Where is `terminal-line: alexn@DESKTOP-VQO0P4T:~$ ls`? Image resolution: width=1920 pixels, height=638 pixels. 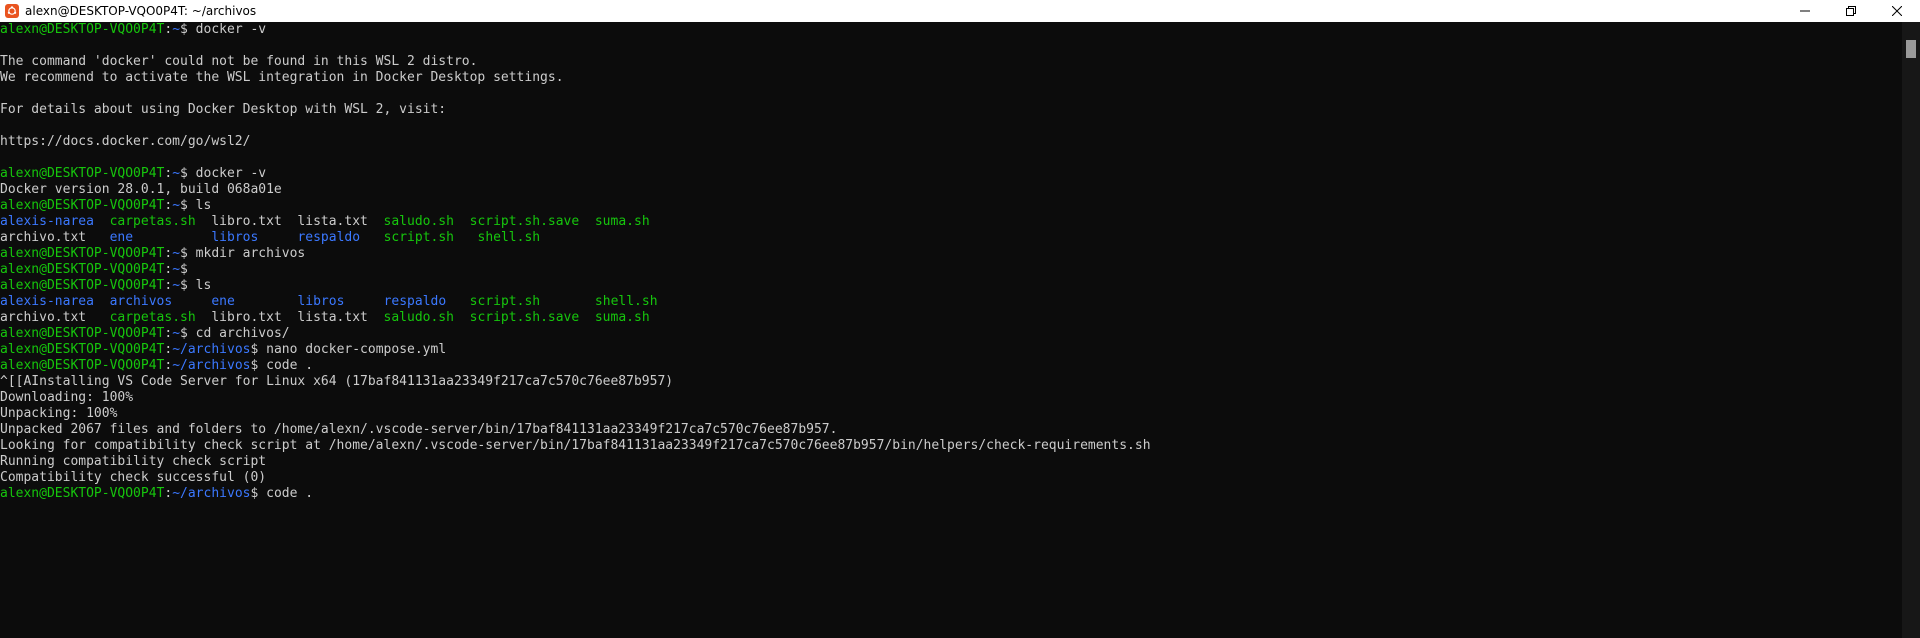
terminal-line: alexn@DESKTOP-VQO0P4T:~$ ls is located at coordinates (951, 206).